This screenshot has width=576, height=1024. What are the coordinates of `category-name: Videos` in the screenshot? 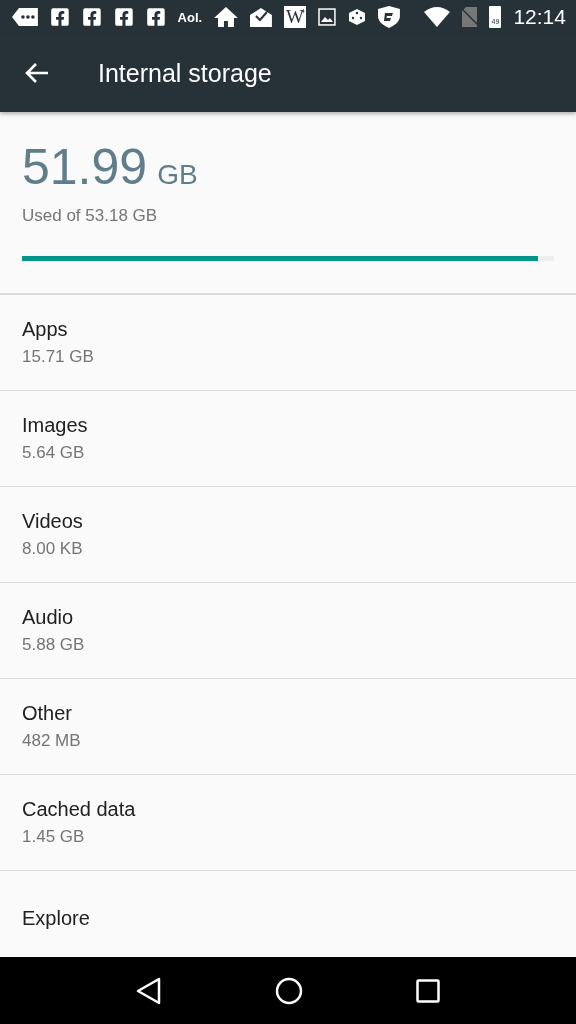 It's located at (53, 521).